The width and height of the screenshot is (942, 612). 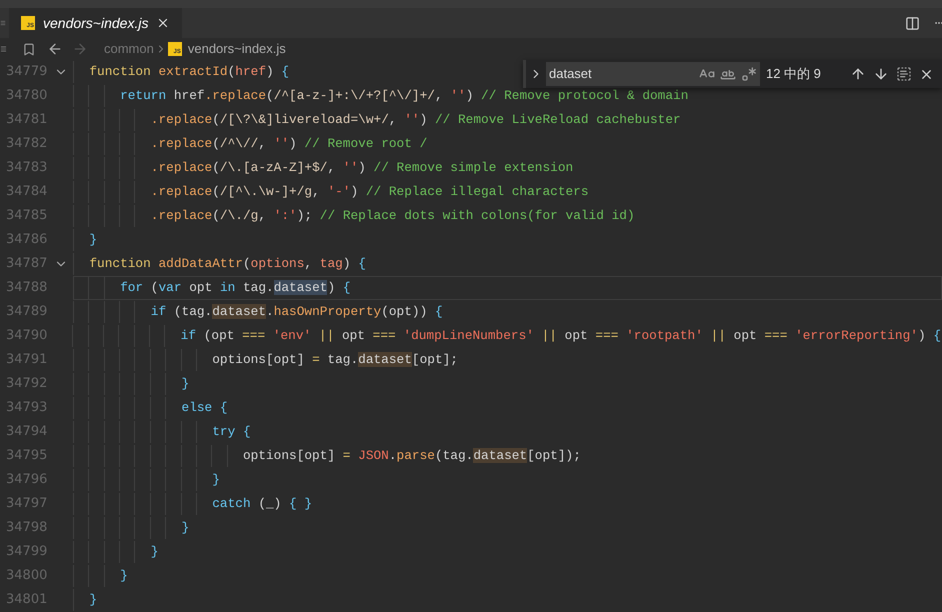 I want to click on code-line: .replace(/^\//, '') // Remove root /, so click(x=289, y=144).